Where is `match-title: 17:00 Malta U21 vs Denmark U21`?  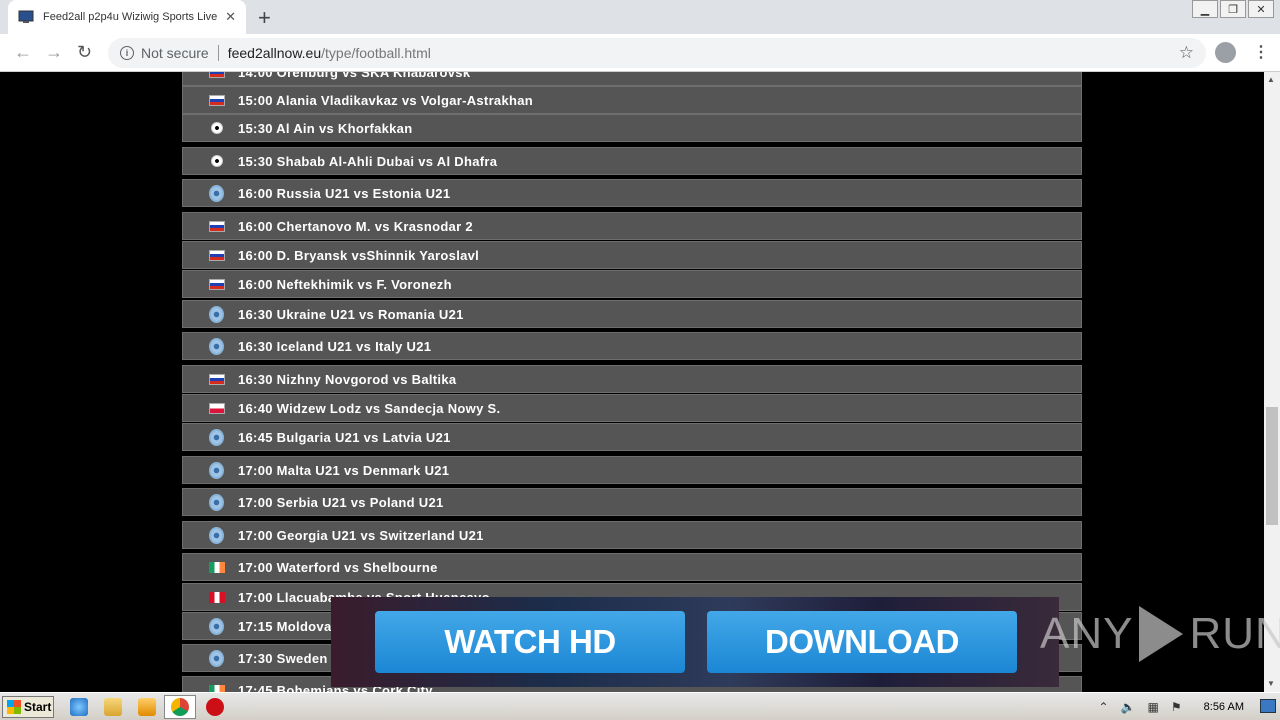
match-title: 17:00 Malta U21 vs Denmark U21 is located at coordinates (343, 470).